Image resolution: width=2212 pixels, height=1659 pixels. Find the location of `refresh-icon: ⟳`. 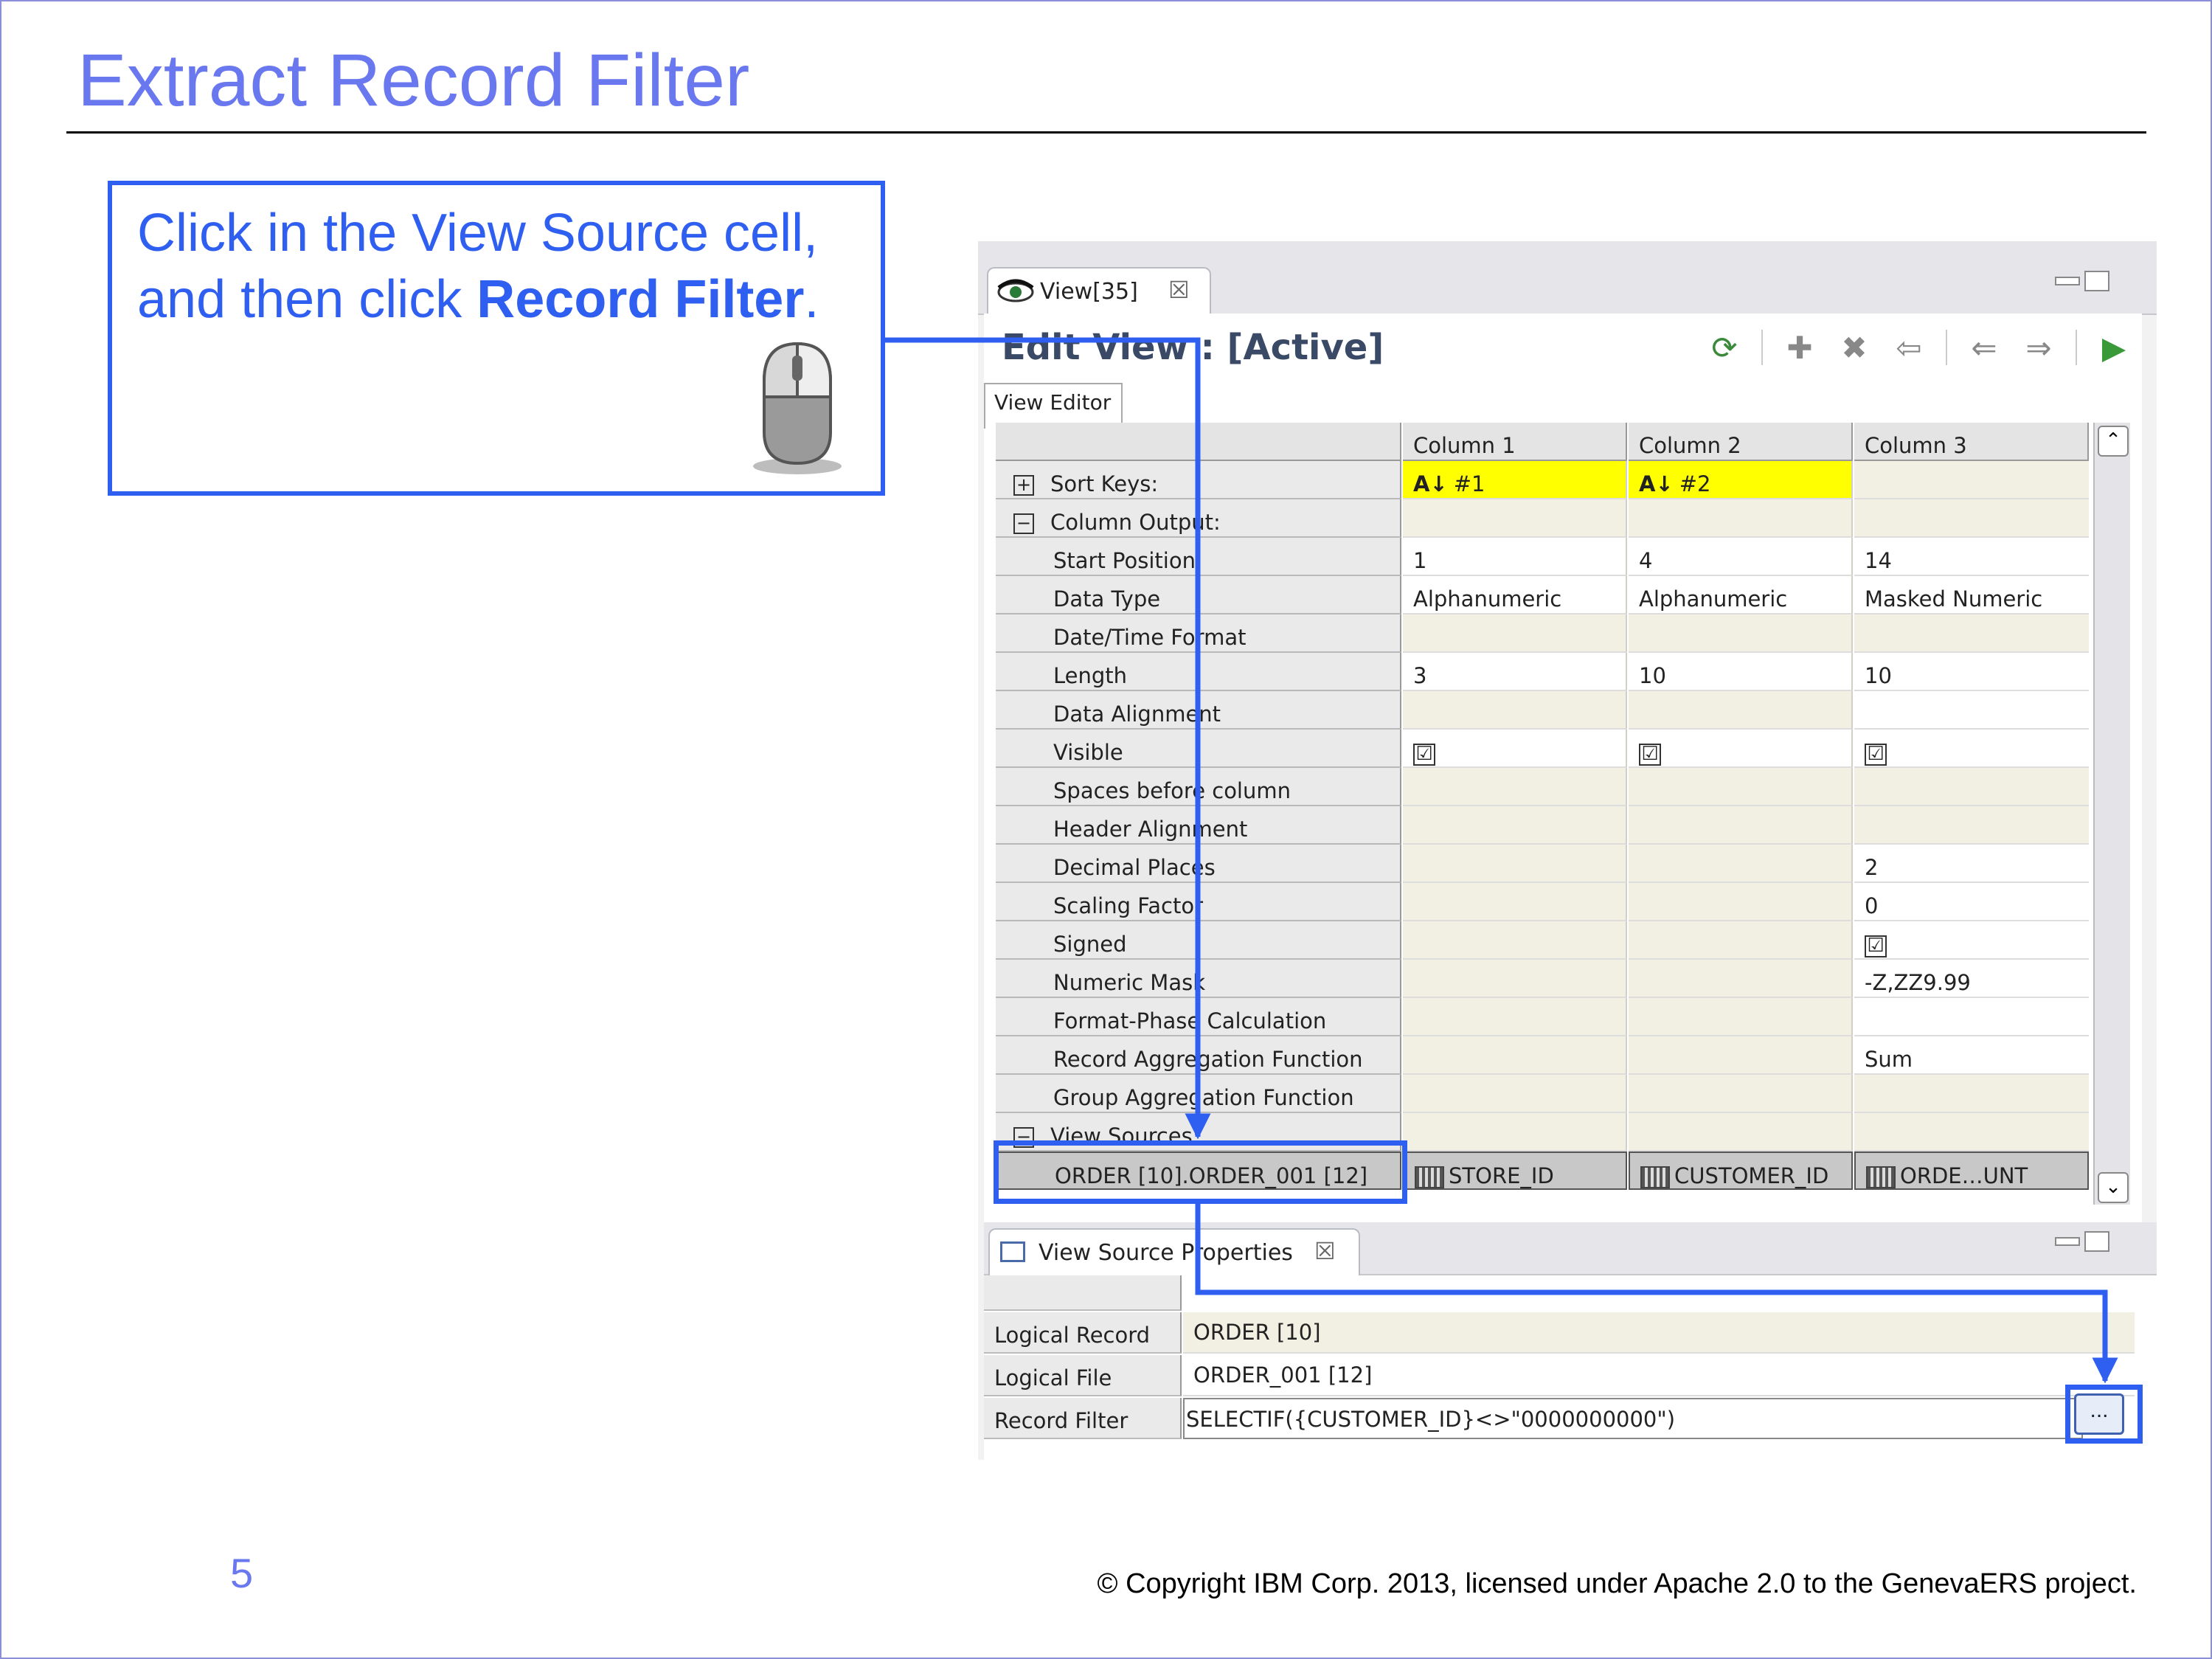

refresh-icon: ⟳ is located at coordinates (1725, 348).